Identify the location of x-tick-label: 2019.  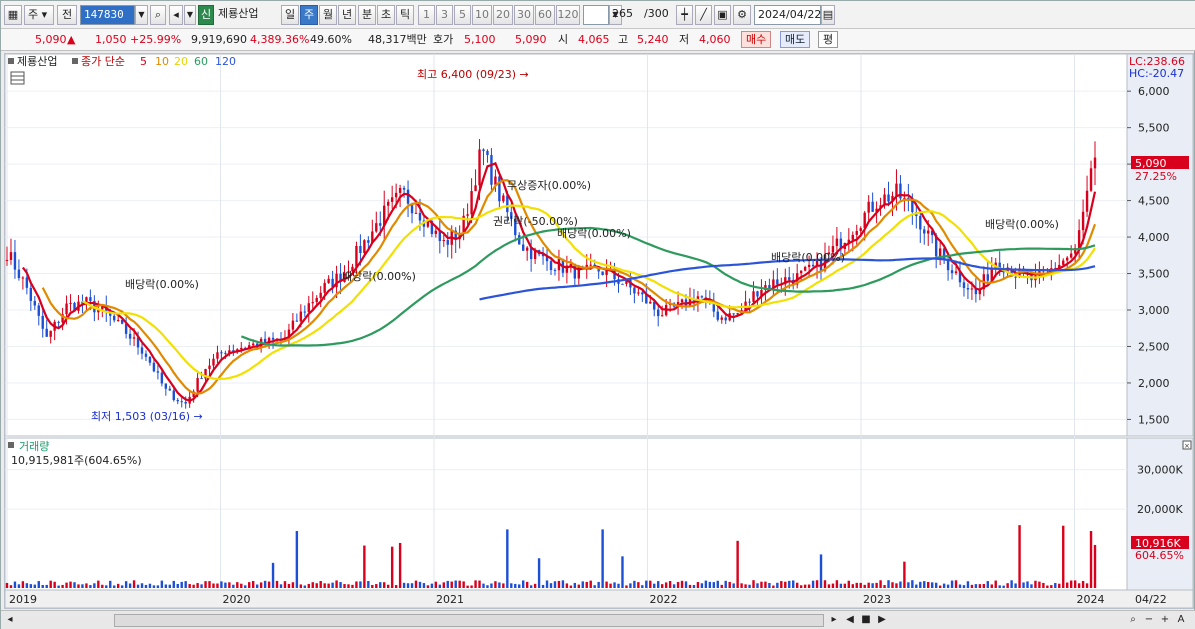
(23, 599).